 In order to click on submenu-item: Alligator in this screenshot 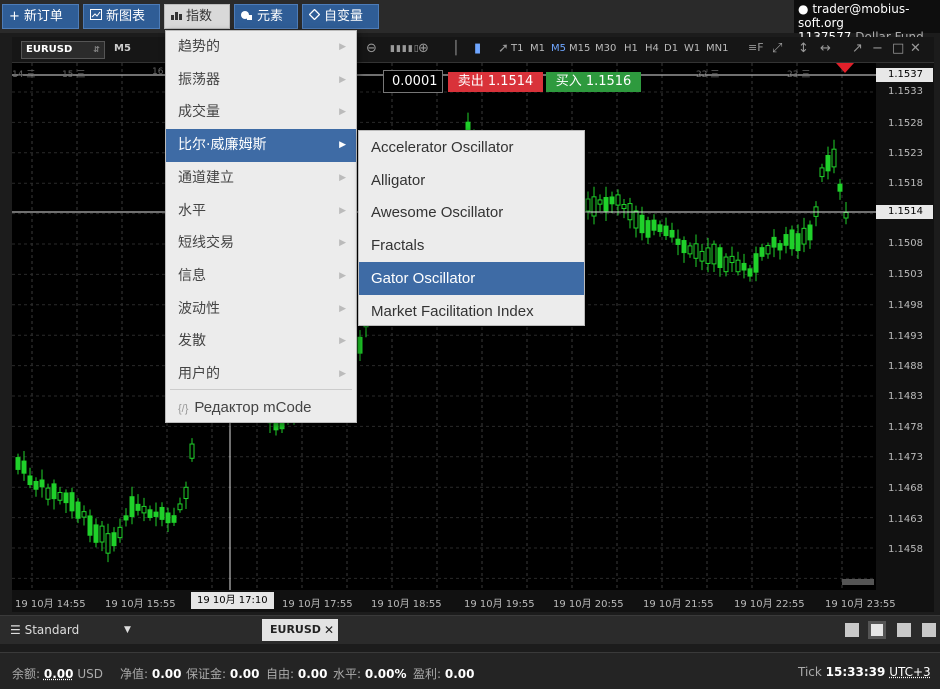, I will do `click(471, 180)`.